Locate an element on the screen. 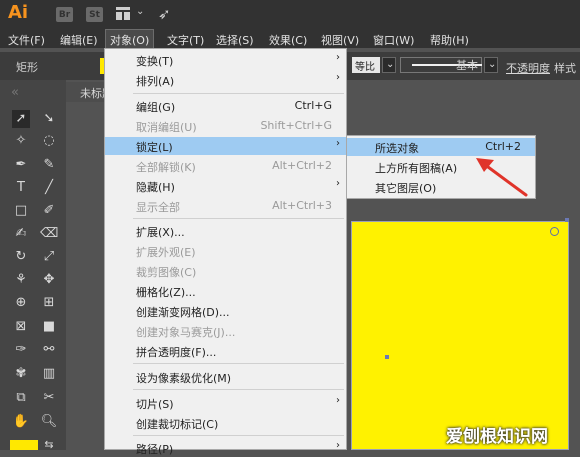 The width and height of the screenshot is (580, 457). artboard-tool-icon: ⧉ is located at coordinates (21, 398).